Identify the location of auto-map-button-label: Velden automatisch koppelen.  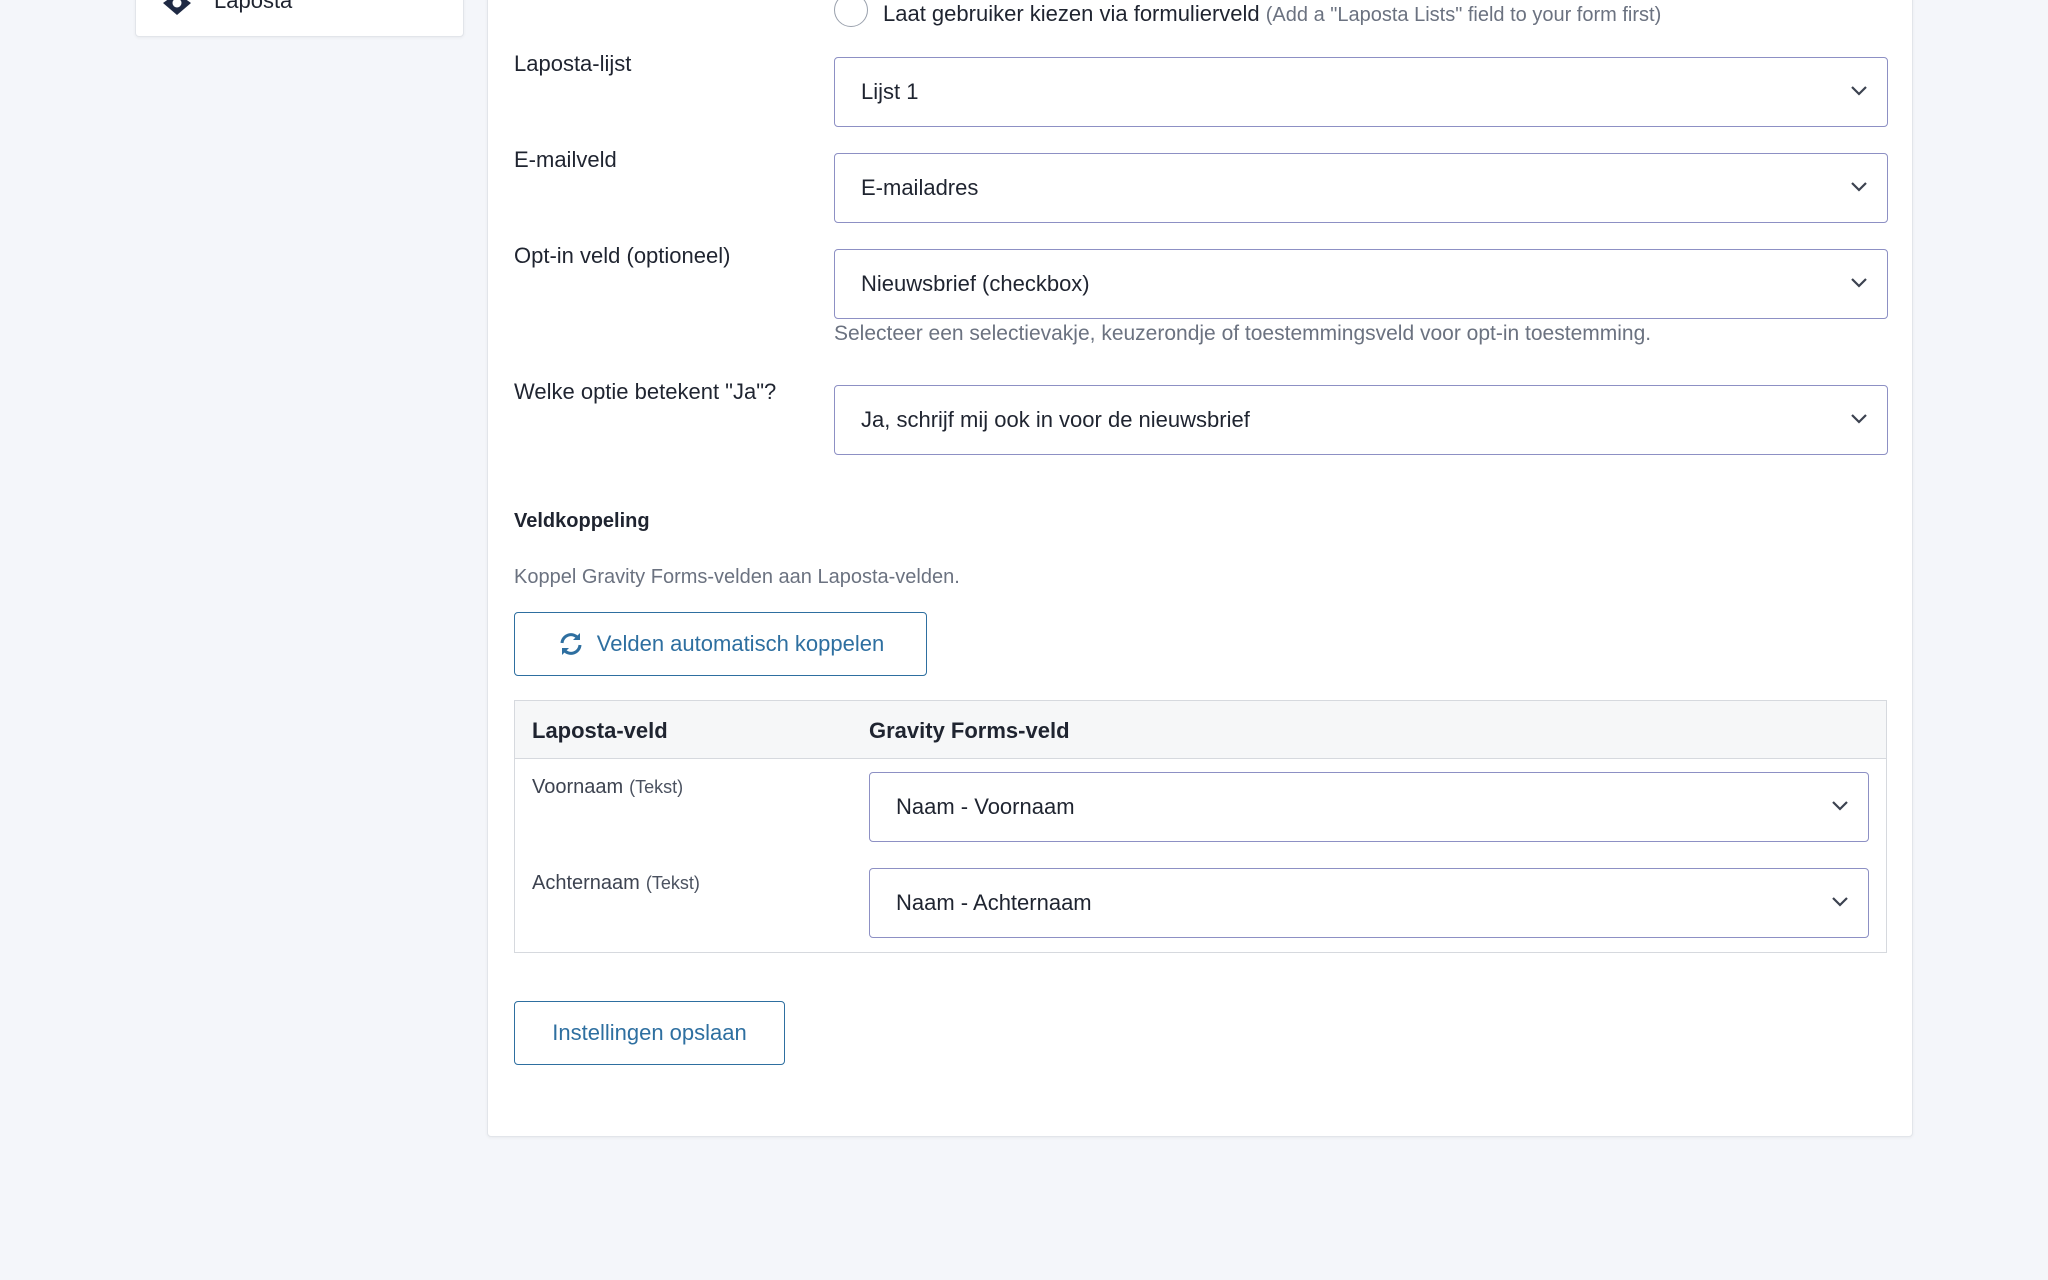
(740, 643).